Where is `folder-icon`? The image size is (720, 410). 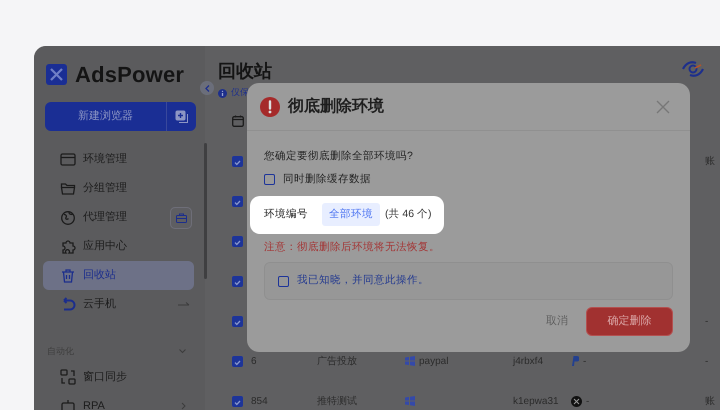
folder-icon is located at coordinates (68, 188).